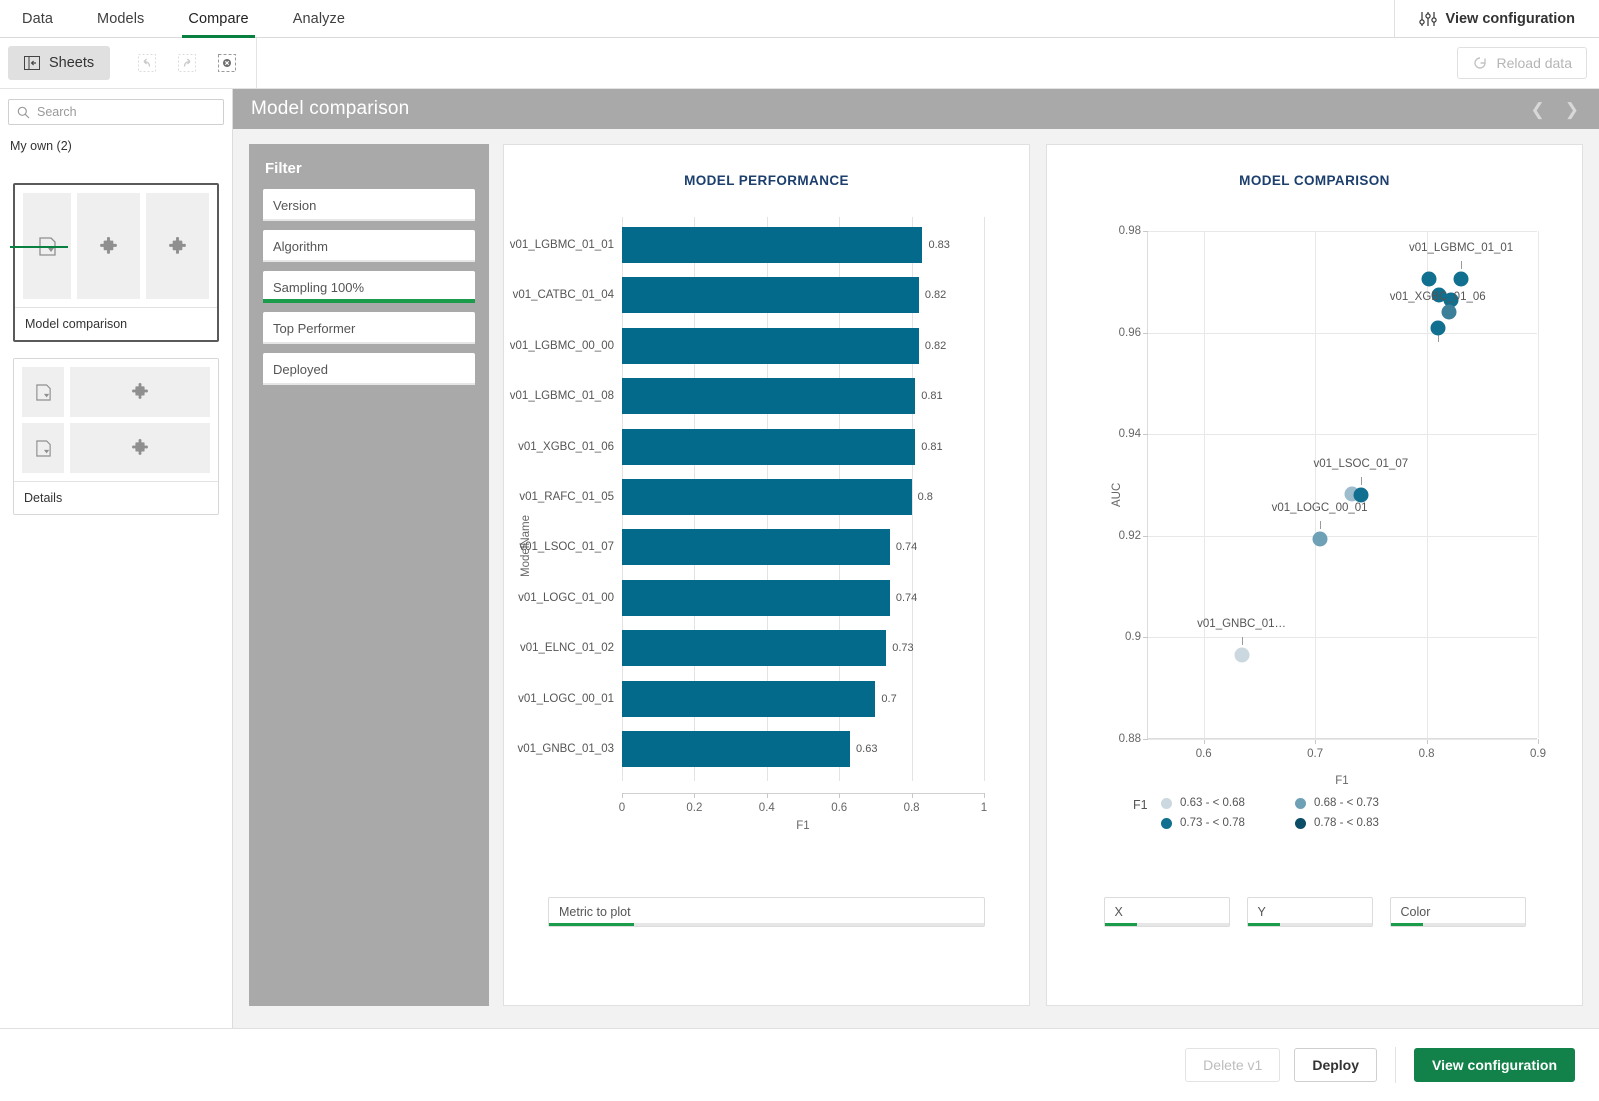  Describe the element at coordinates (766, 808) in the screenshot. I see `bar-chart-x-tick-label: 0.4` at that location.